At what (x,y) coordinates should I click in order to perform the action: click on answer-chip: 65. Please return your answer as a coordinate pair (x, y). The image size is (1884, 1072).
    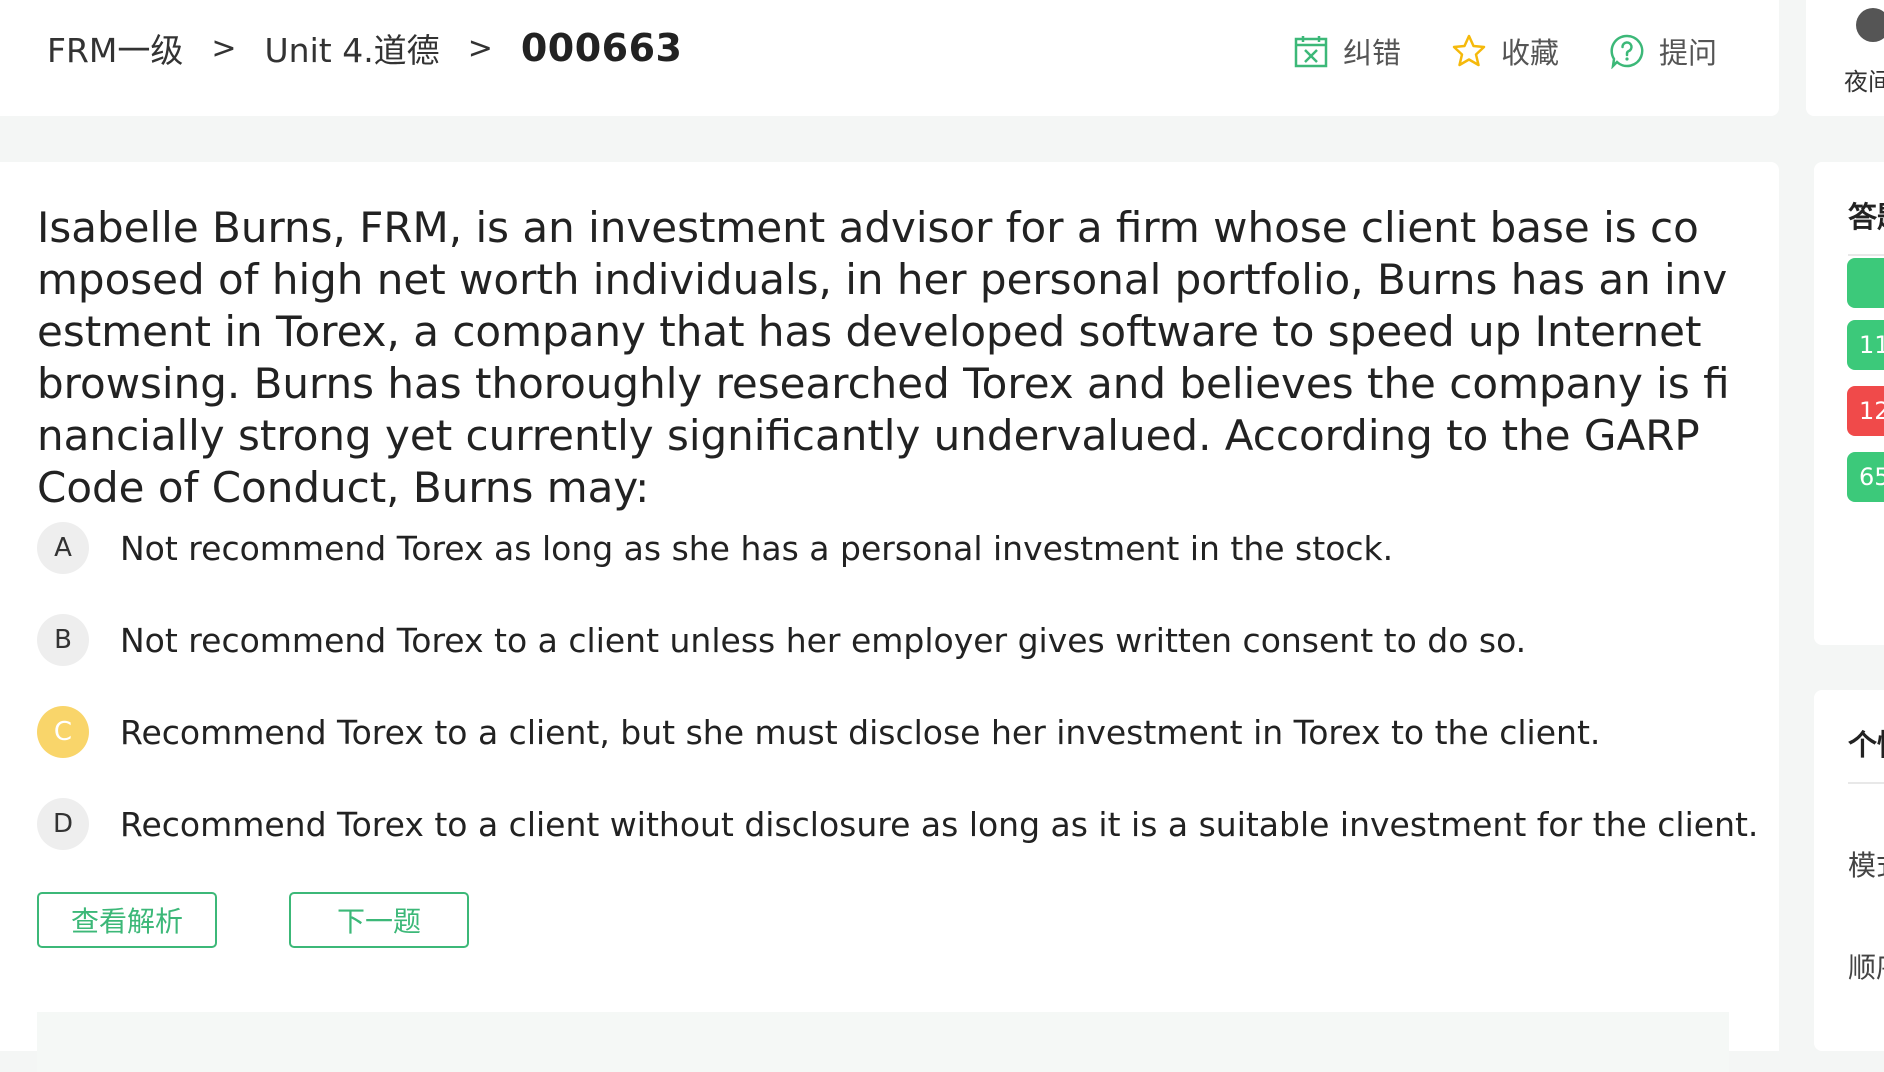
    Looking at the image, I should click on (1865, 477).